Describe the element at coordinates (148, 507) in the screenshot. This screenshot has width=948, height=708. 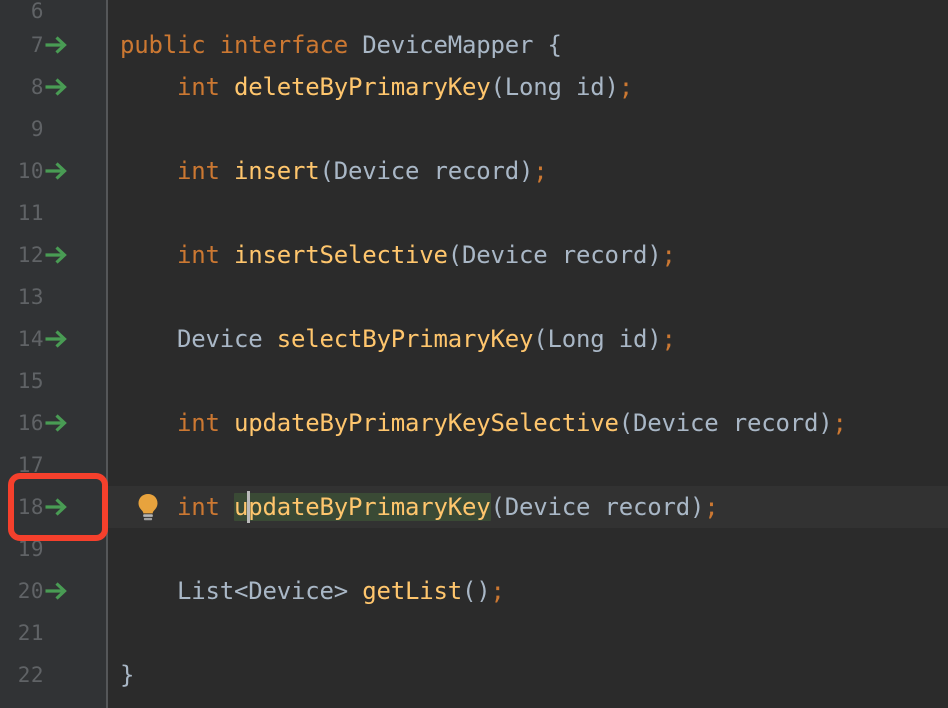
I see `lightbulb-icon` at that location.